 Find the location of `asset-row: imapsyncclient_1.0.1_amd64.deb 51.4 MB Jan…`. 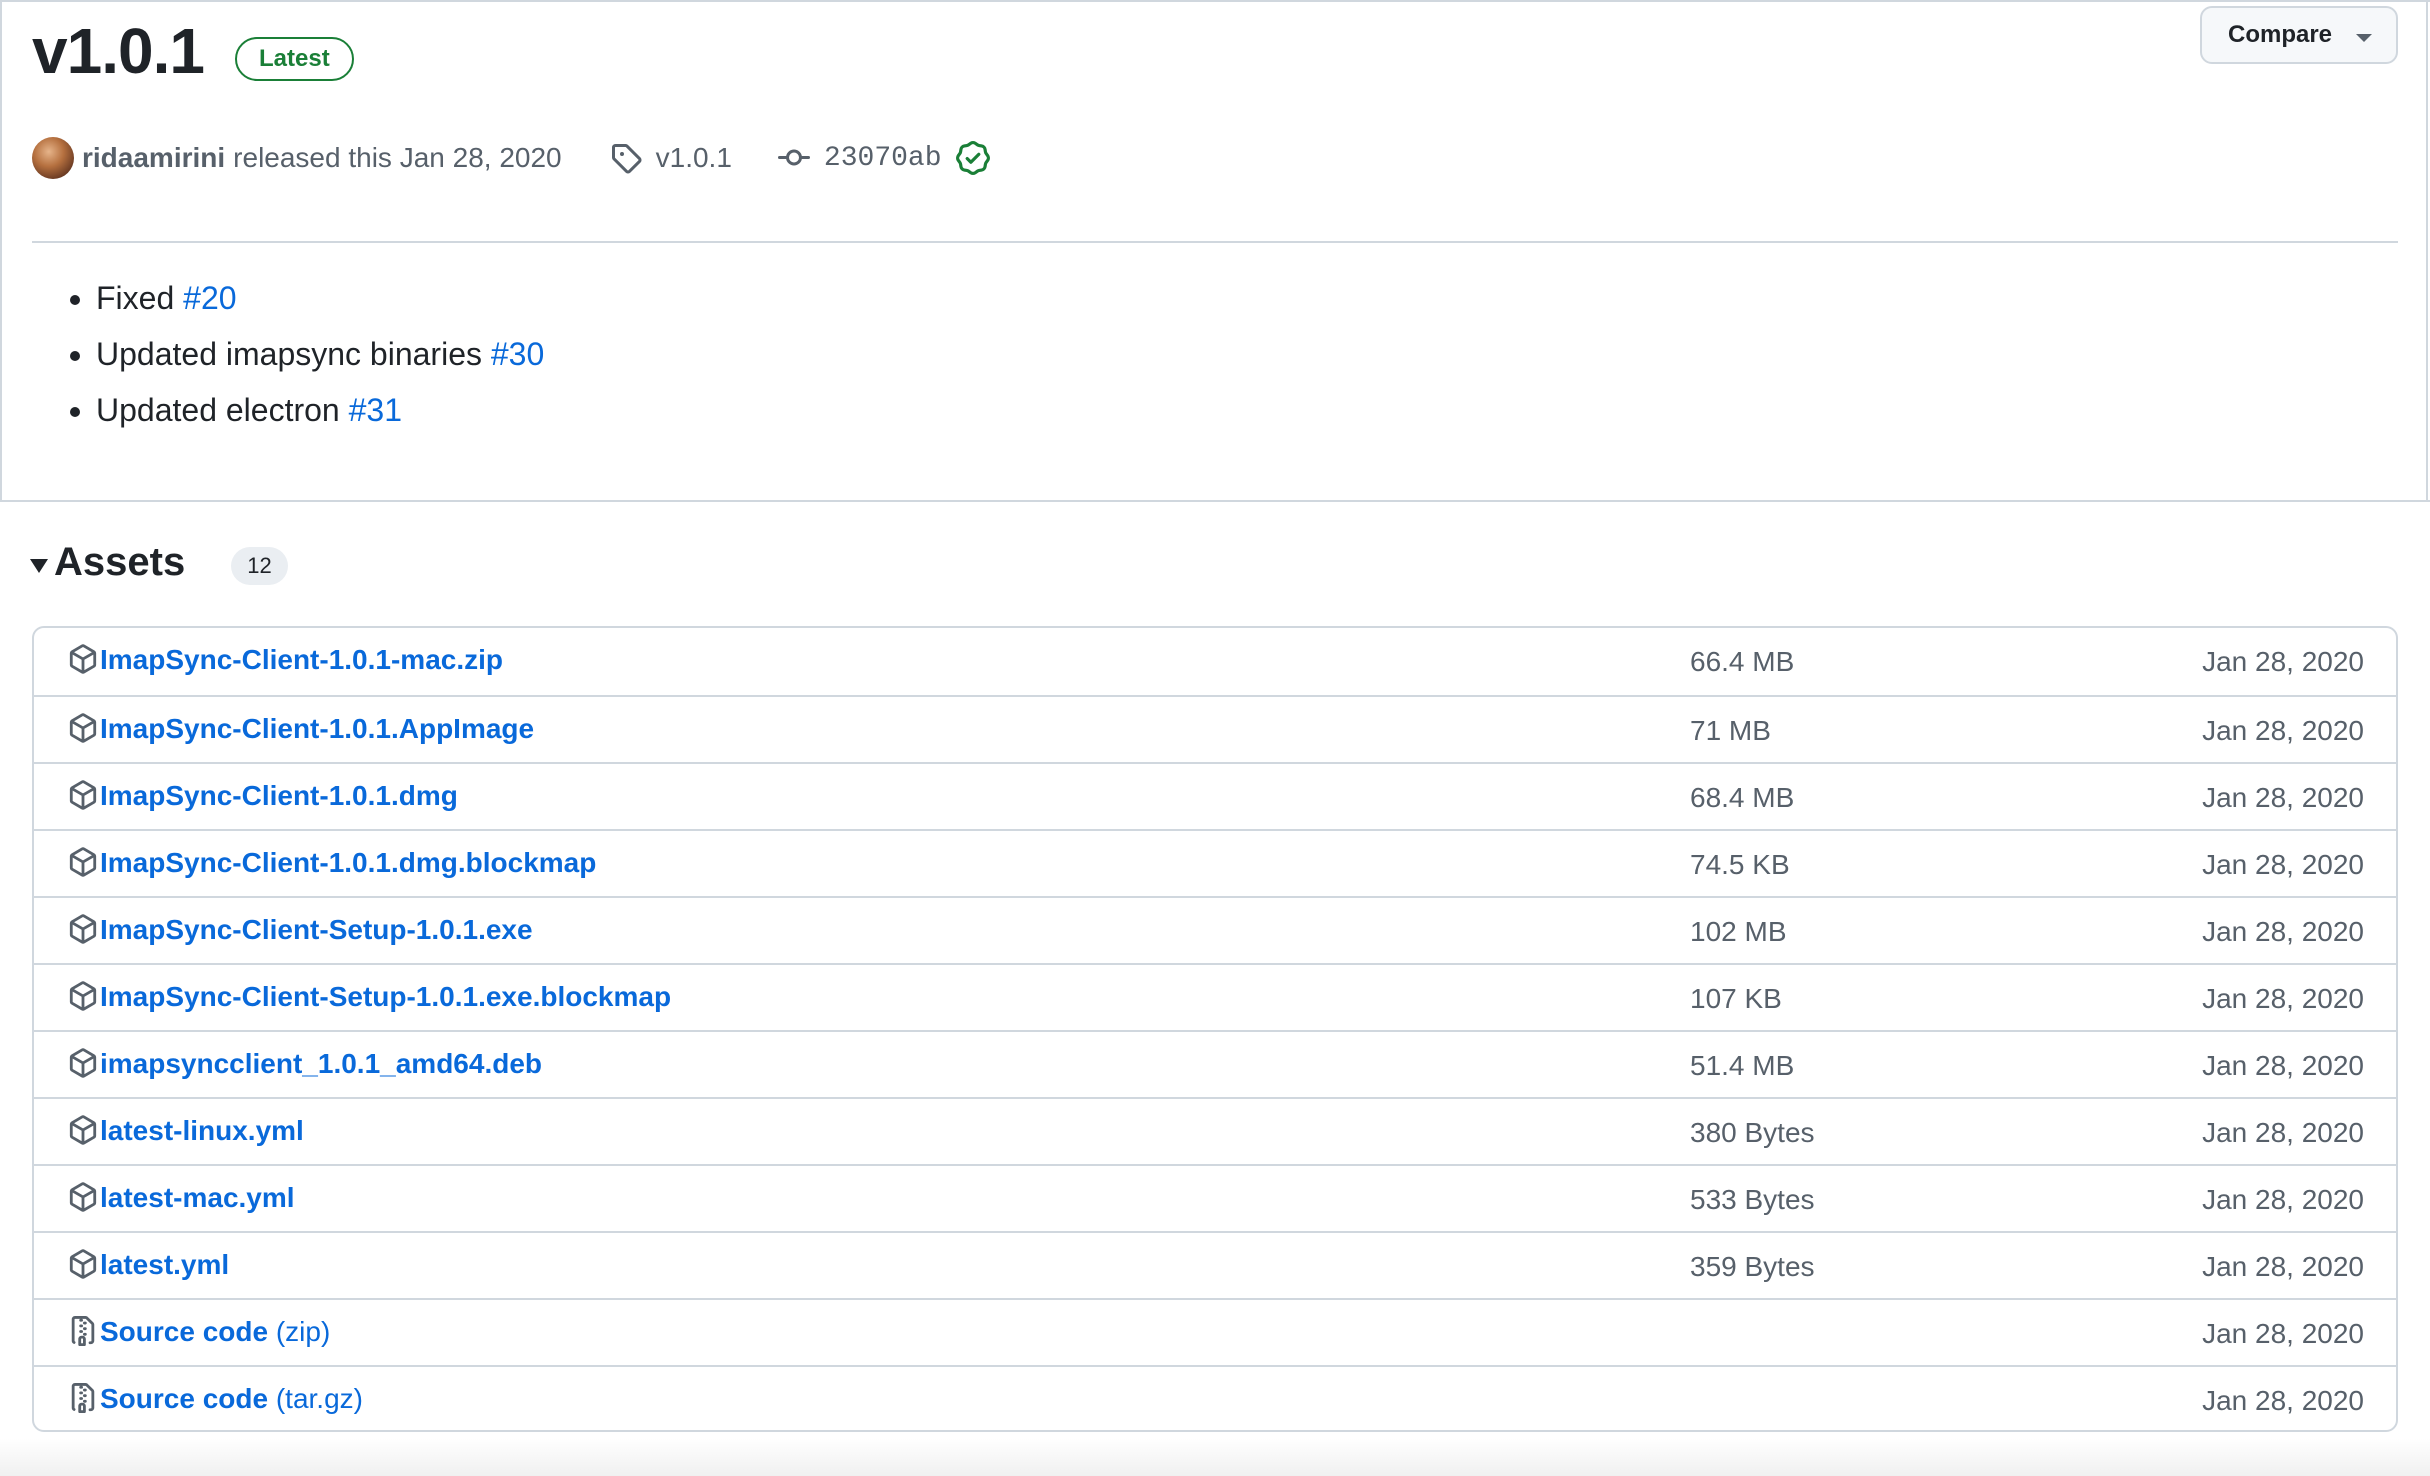

asset-row: imapsyncclient_1.0.1_amd64.deb 51.4 MB Jan… is located at coordinates (1215, 1063).